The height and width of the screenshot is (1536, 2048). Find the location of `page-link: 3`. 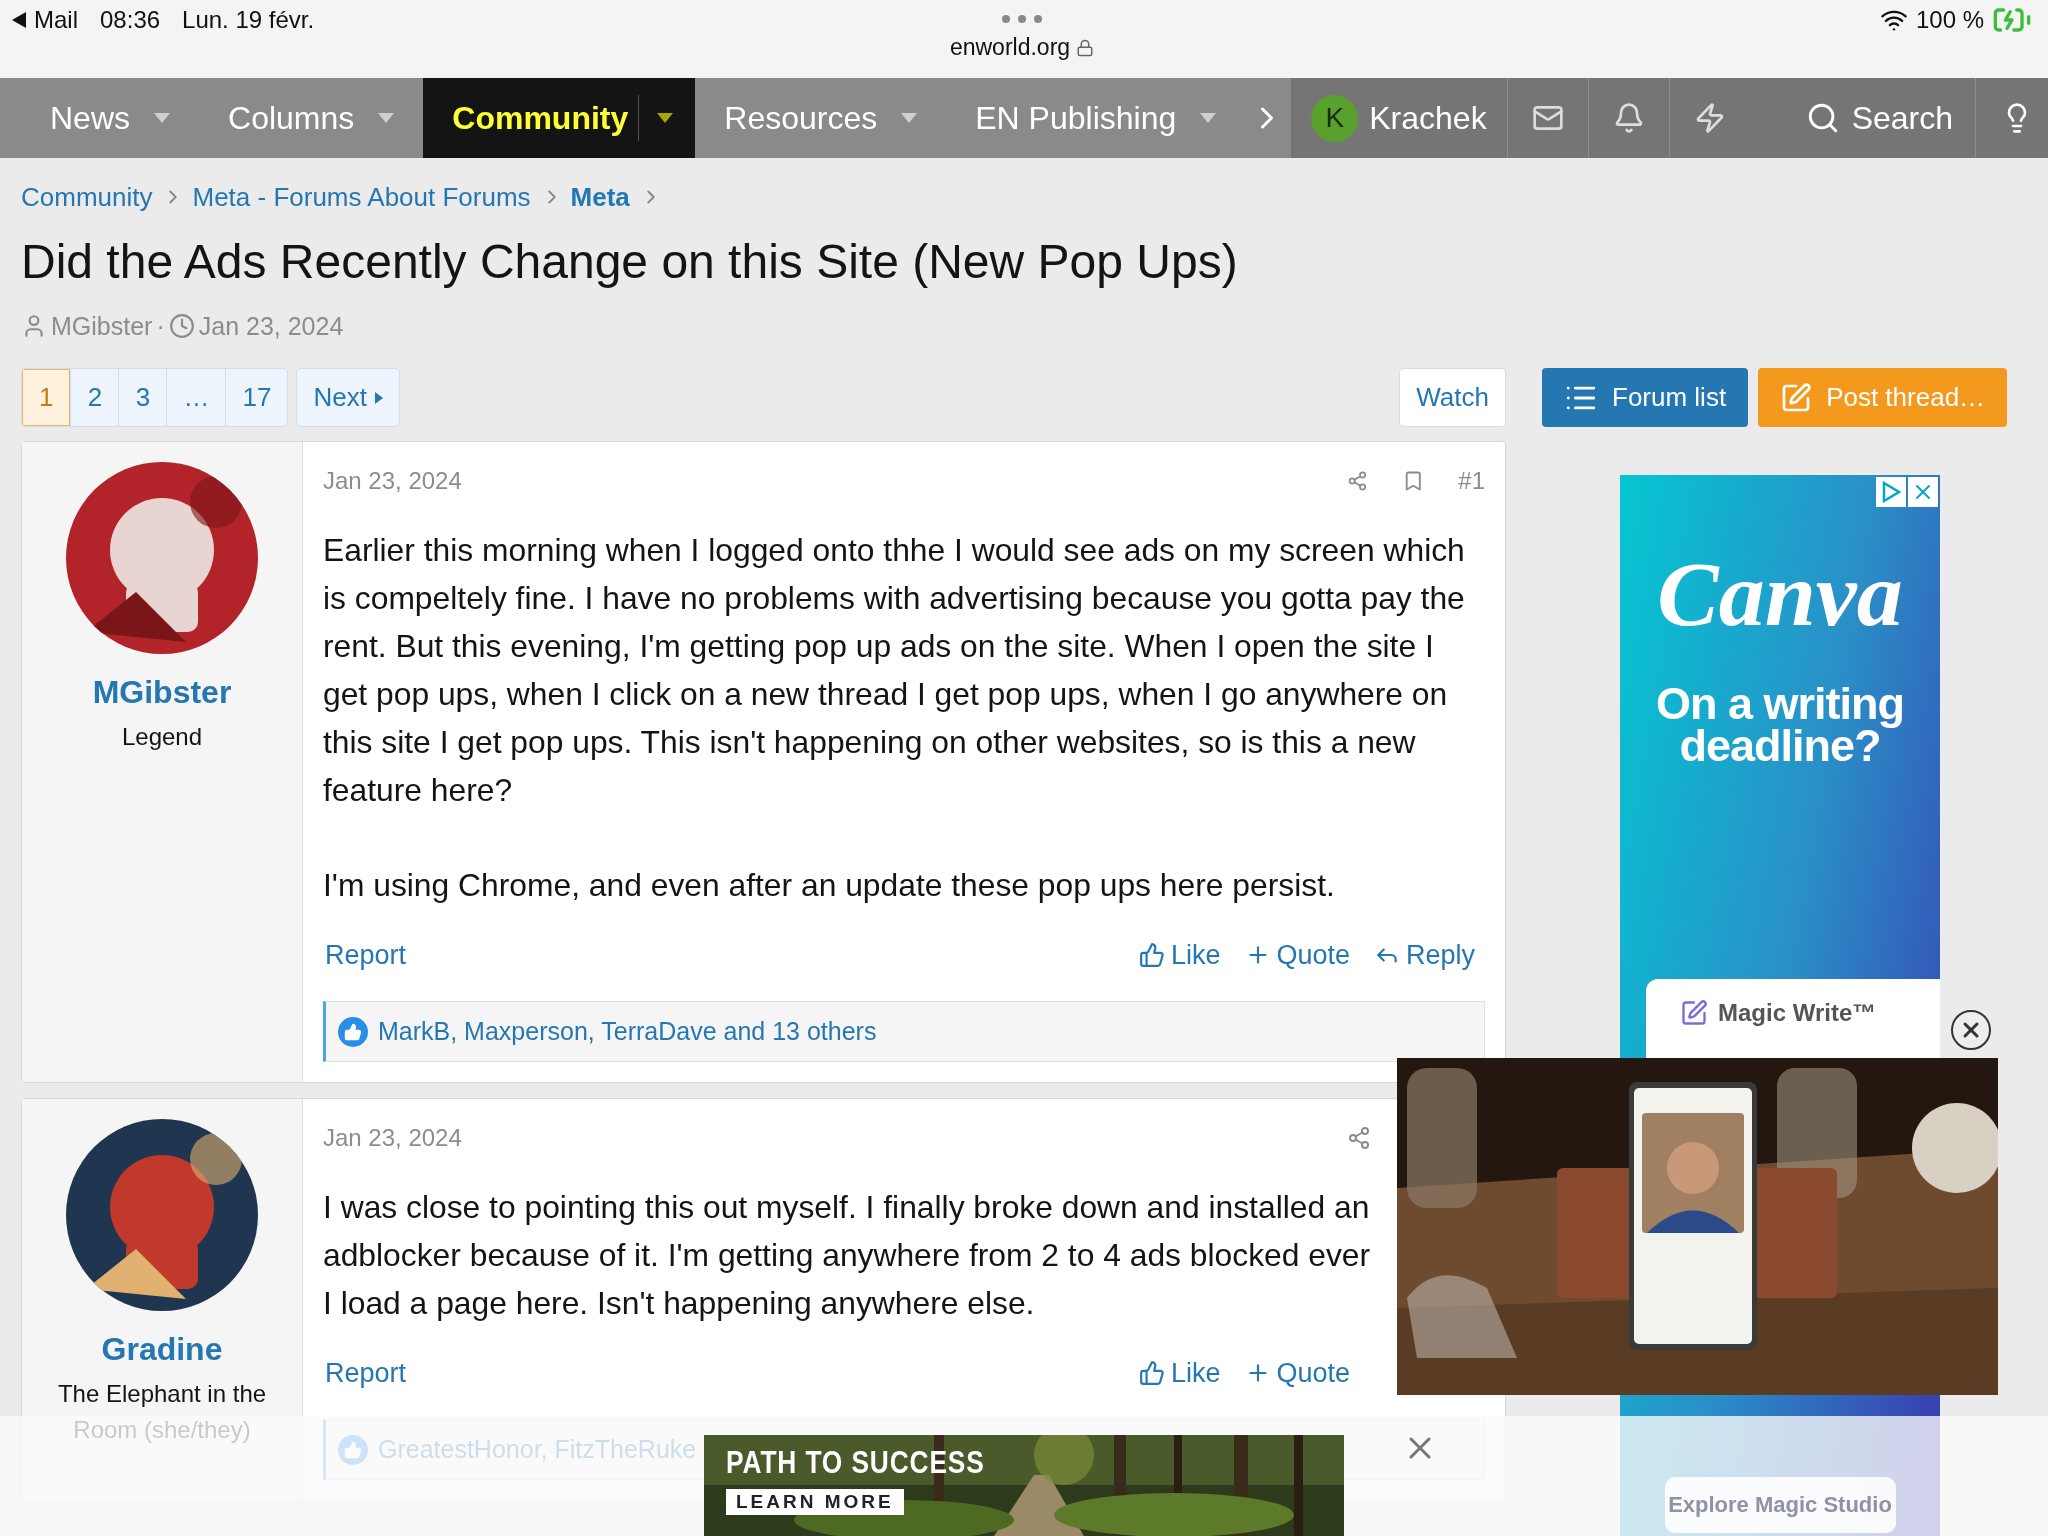

page-link: 3 is located at coordinates (142, 397).